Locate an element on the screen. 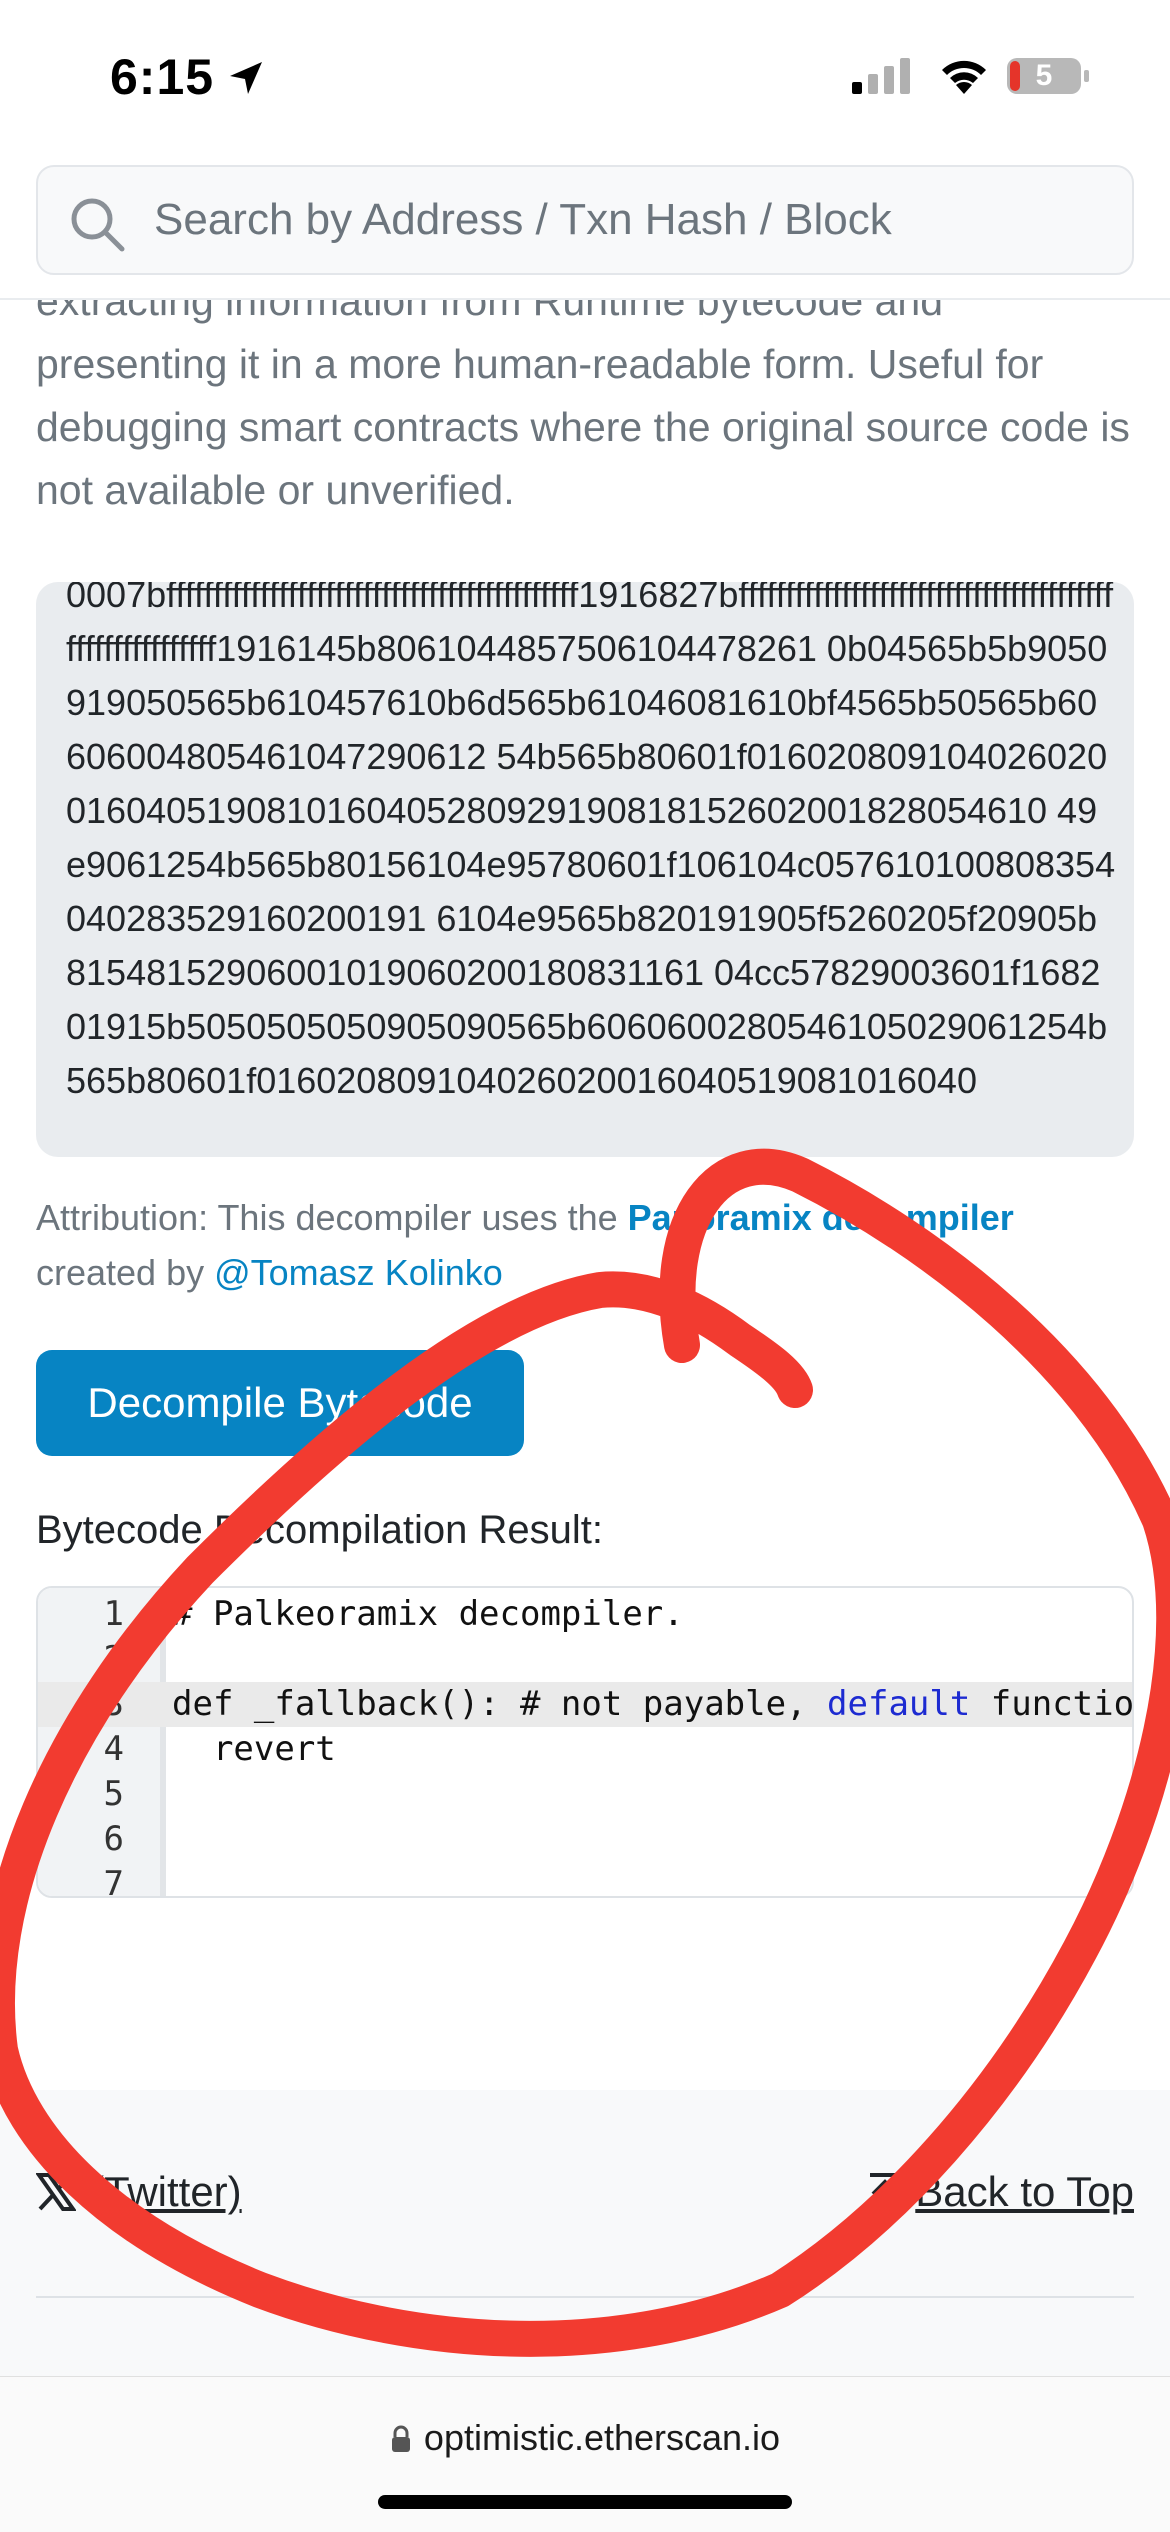 Image resolution: width=1170 pixels, height=2532 pixels. back-to-top-link: Back to Top is located at coordinates (1000, 2192).